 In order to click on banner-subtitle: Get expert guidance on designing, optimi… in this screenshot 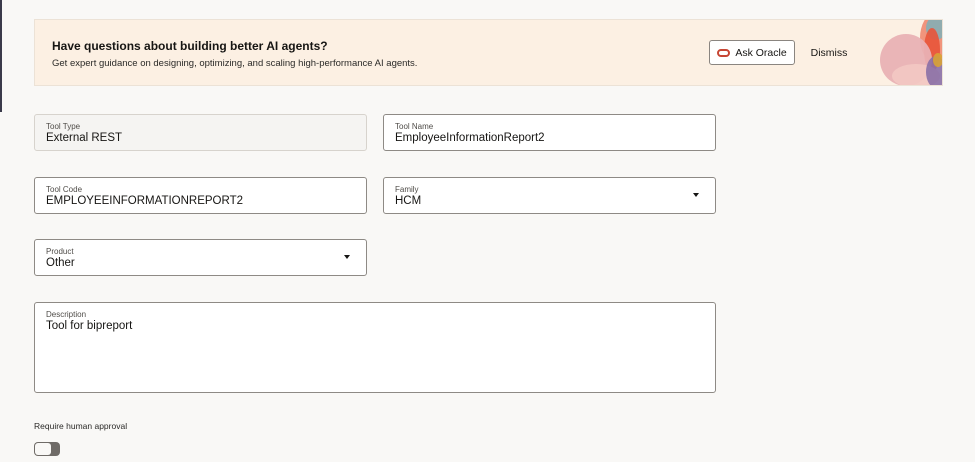, I will do `click(235, 63)`.